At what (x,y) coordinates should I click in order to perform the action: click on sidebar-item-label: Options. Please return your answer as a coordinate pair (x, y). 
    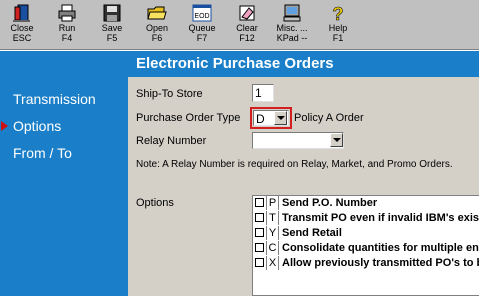
    Looking at the image, I should click on (37, 126).